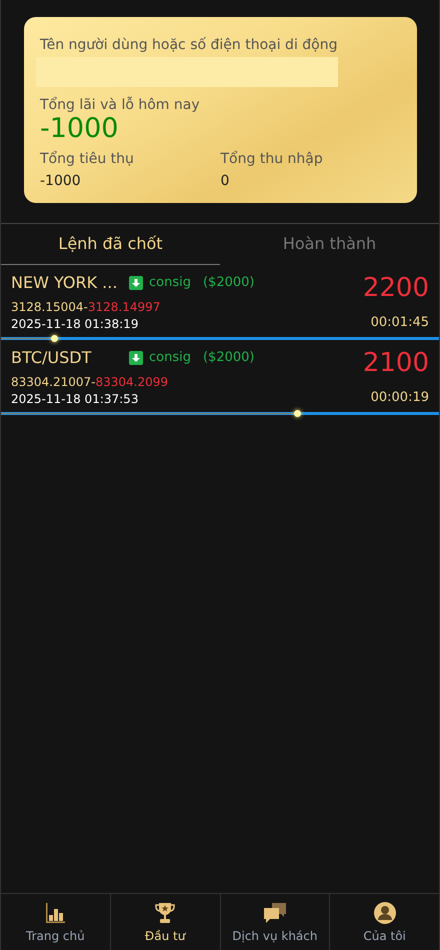  What do you see at coordinates (399, 322) in the screenshot?
I see `countdown: 00:01:45` at bounding box center [399, 322].